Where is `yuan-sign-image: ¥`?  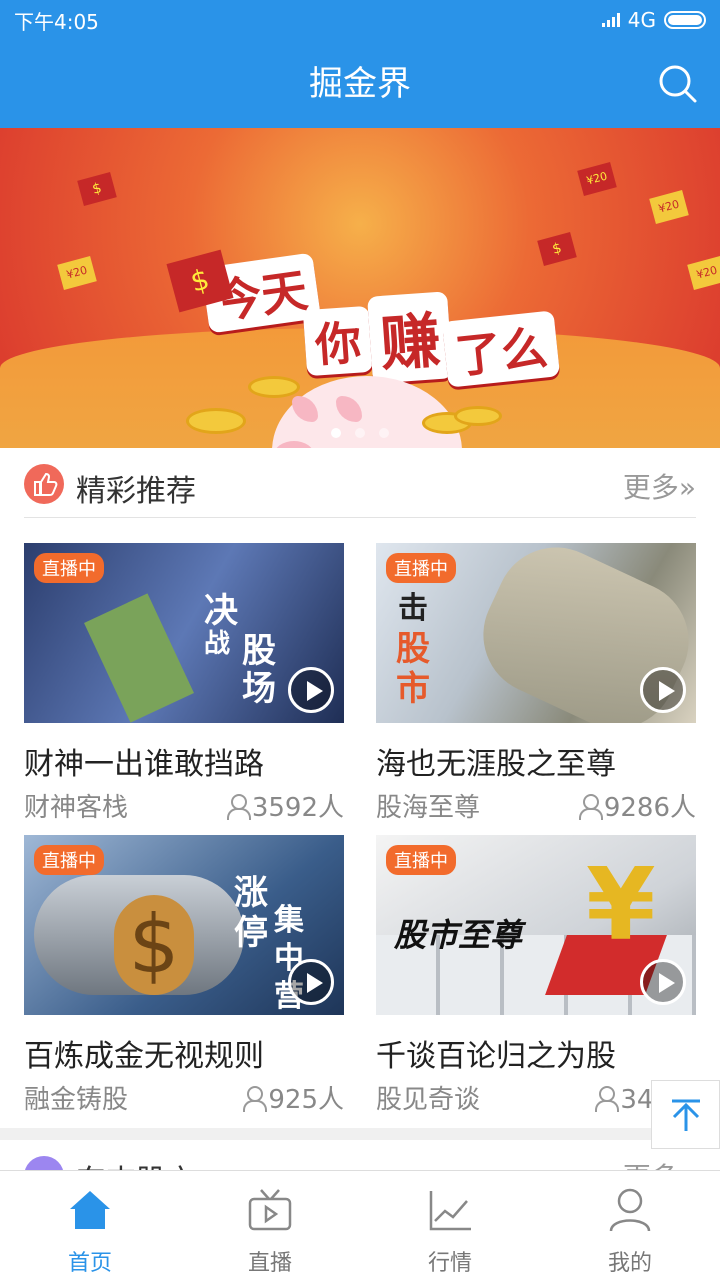
yuan-sign-image: ¥ is located at coordinates (621, 904).